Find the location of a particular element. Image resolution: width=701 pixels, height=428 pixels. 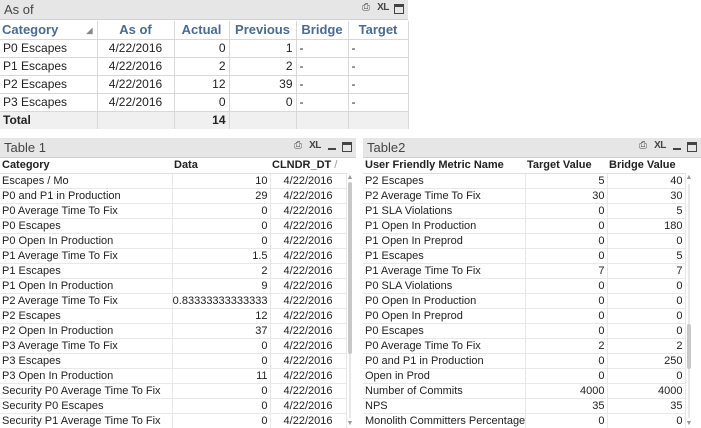

table-cell: P0 and P1 in Production is located at coordinates (86, 196).